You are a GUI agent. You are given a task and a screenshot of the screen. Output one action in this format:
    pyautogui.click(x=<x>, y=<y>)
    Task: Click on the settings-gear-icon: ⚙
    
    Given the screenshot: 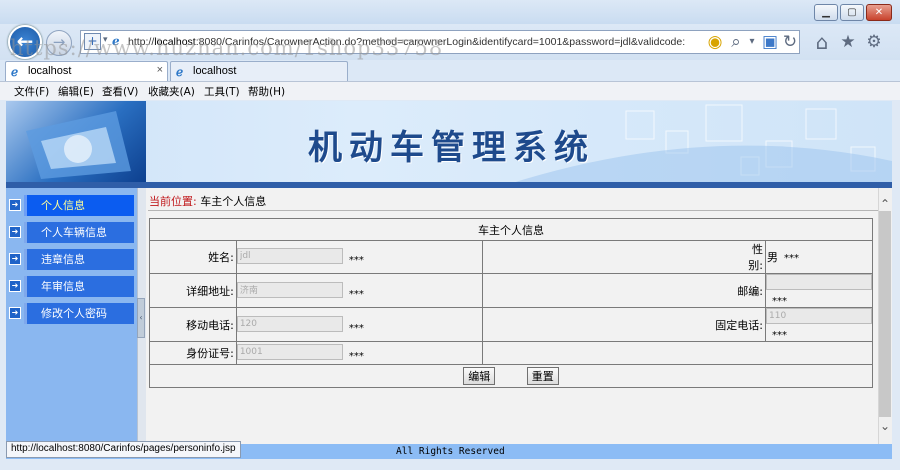 What is the action you would take?
    pyautogui.click(x=874, y=42)
    